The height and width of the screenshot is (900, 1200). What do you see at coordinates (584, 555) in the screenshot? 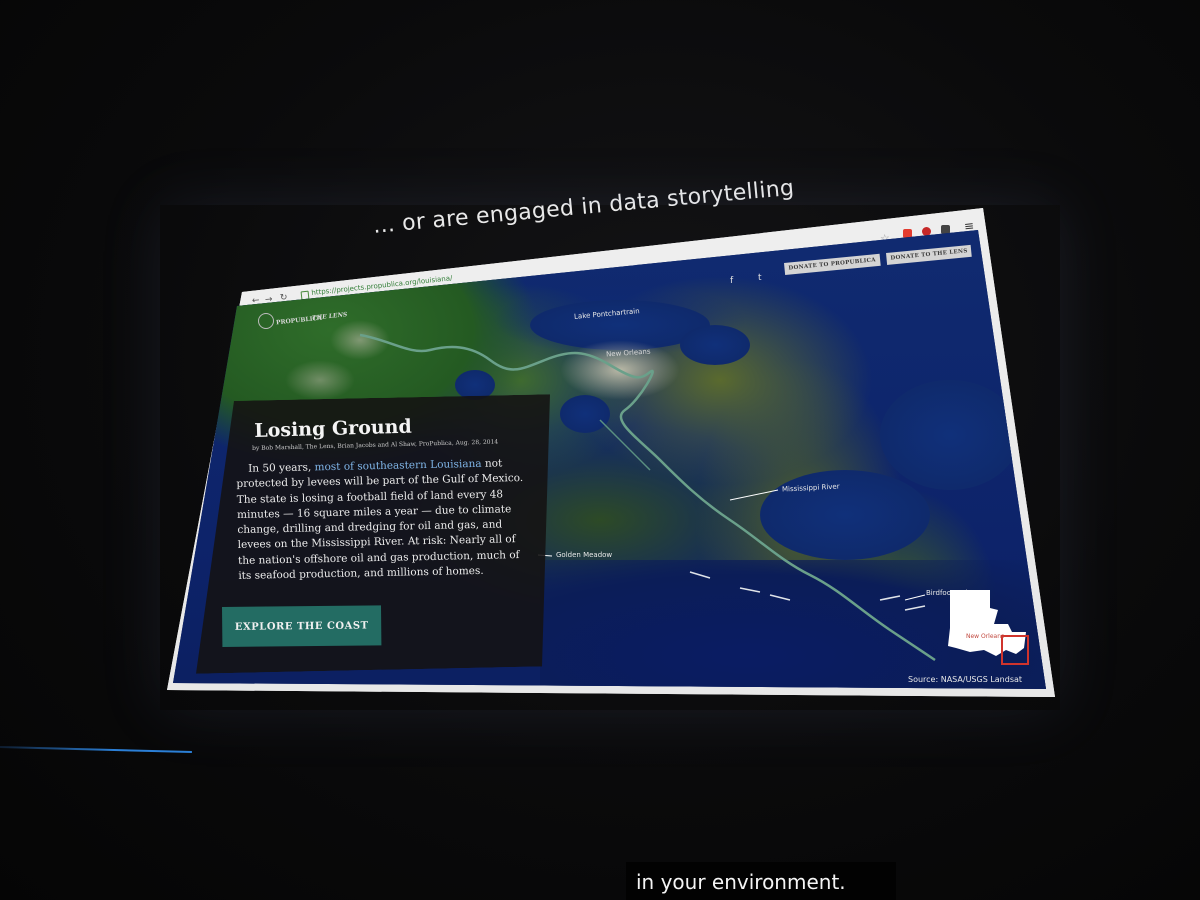
I see `town-label: Golden Meadow` at bounding box center [584, 555].